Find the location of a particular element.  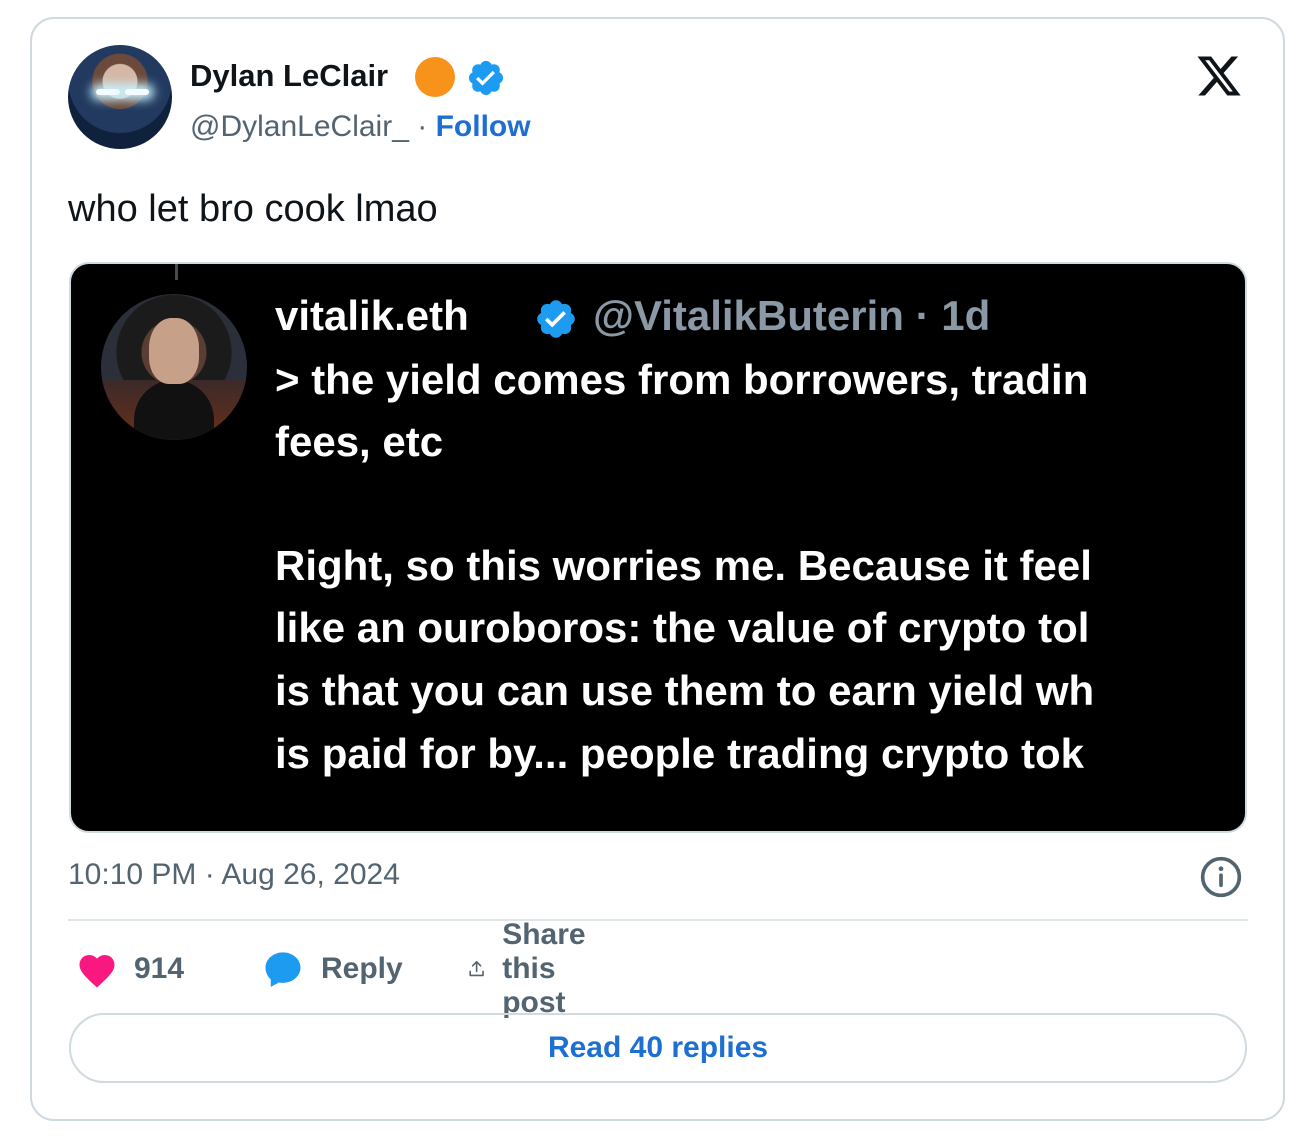

read-replies-button: Read 40 replies is located at coordinates (658, 1048).